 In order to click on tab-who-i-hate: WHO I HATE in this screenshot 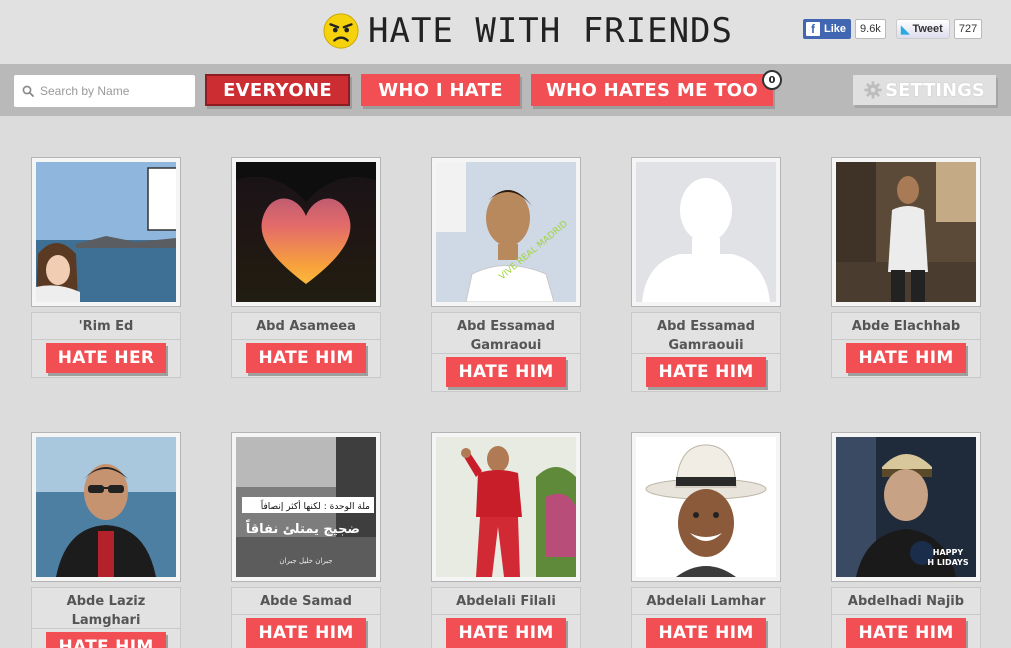, I will do `click(440, 90)`.